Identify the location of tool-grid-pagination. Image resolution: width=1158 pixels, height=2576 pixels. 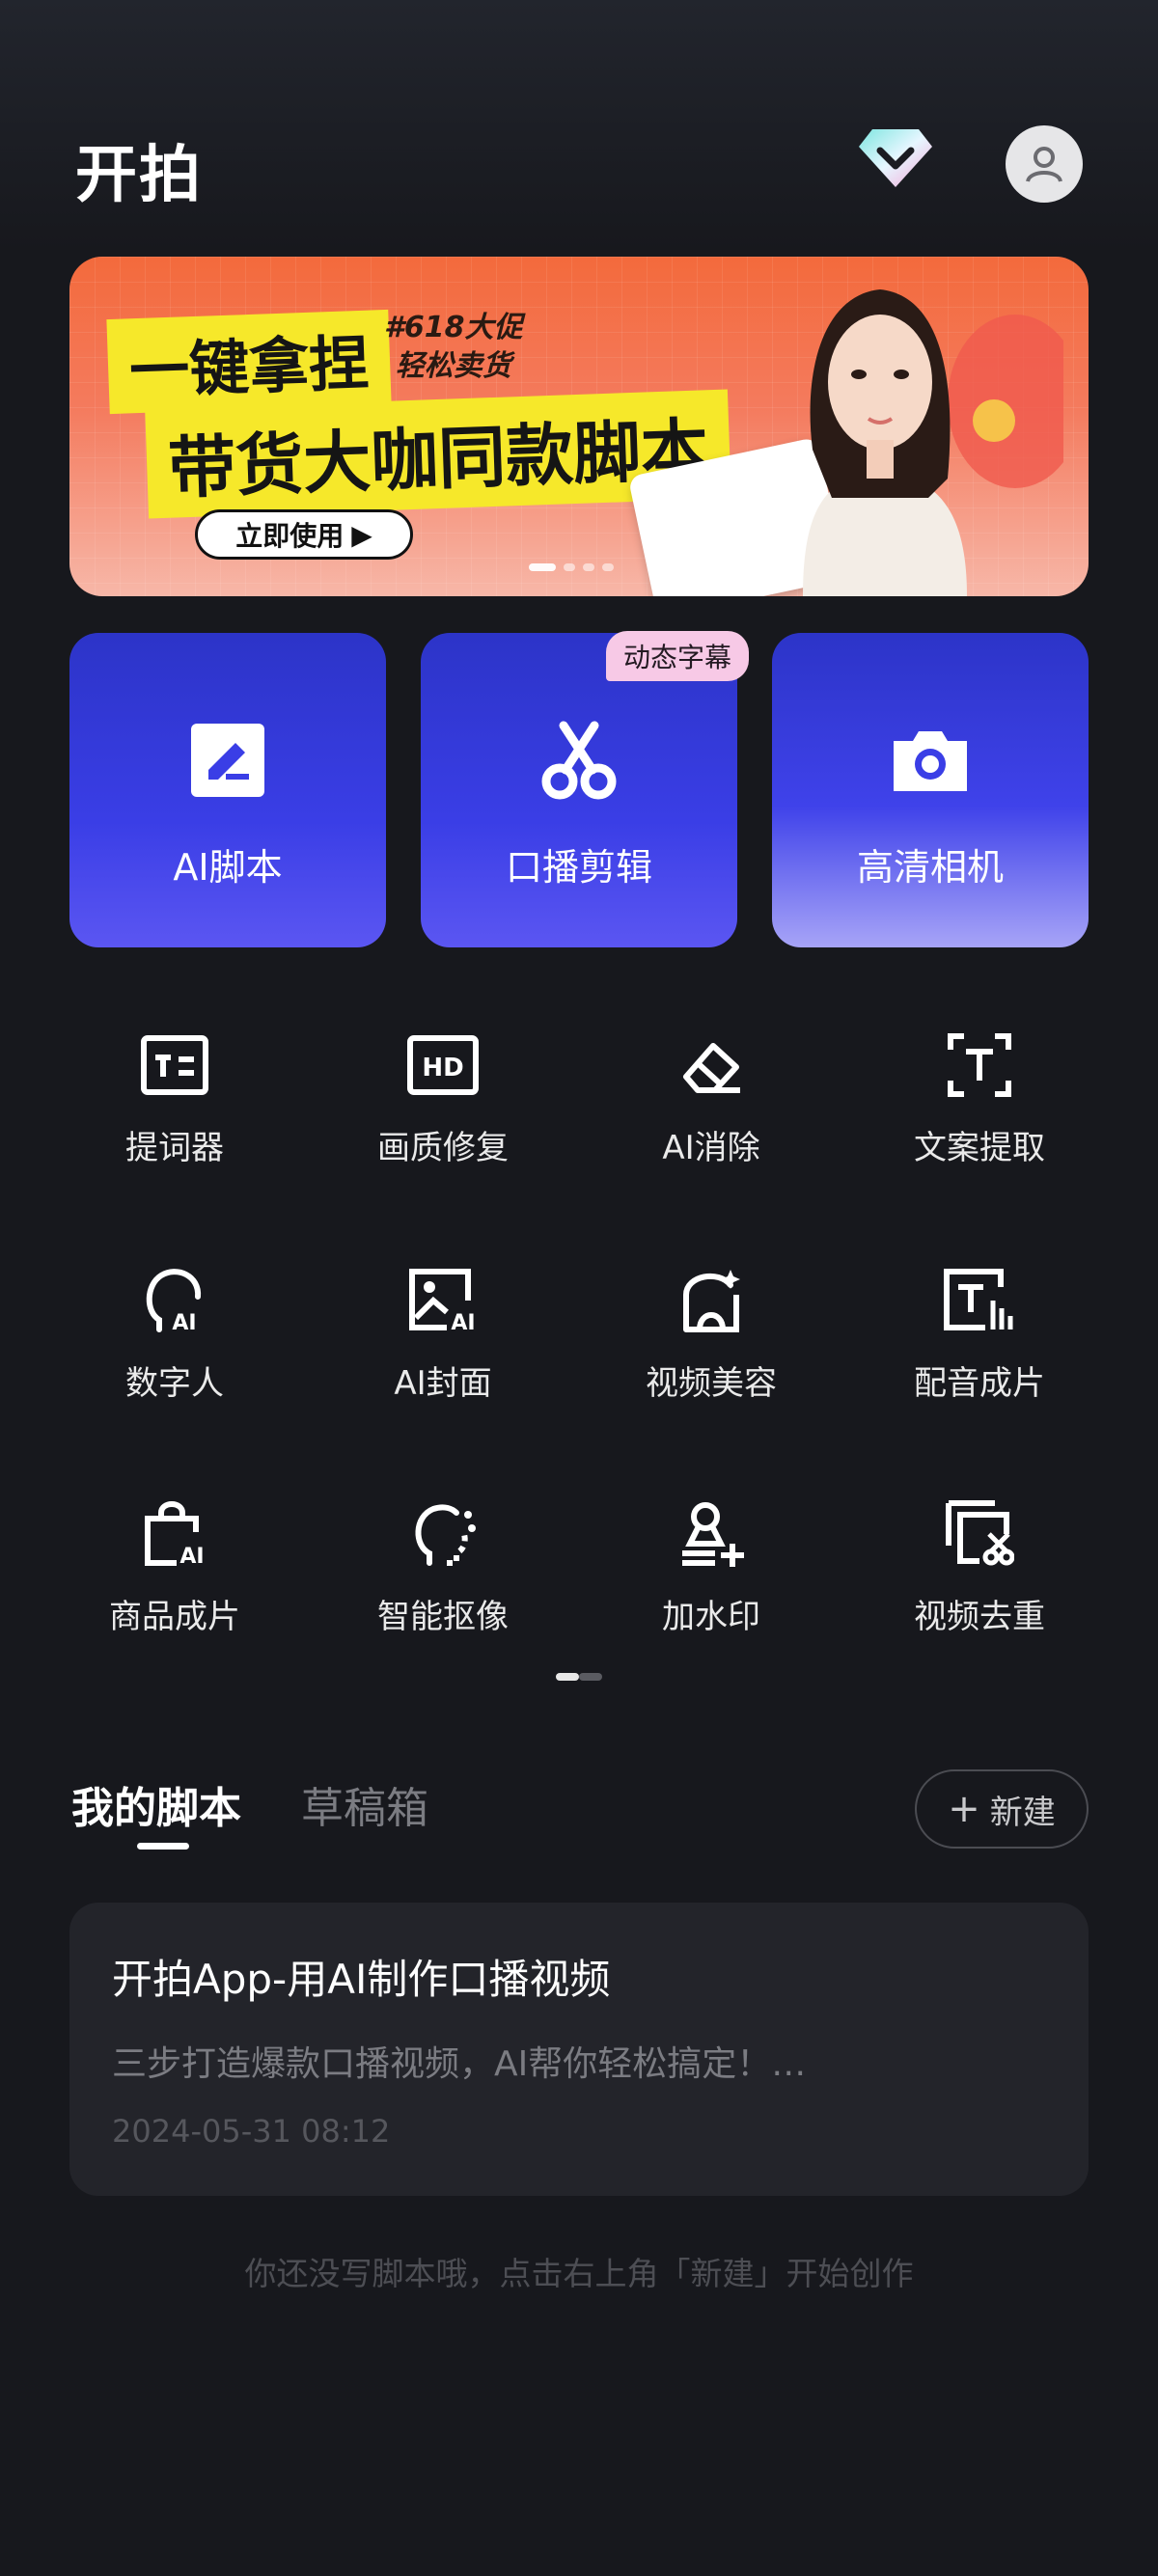
(579, 1677).